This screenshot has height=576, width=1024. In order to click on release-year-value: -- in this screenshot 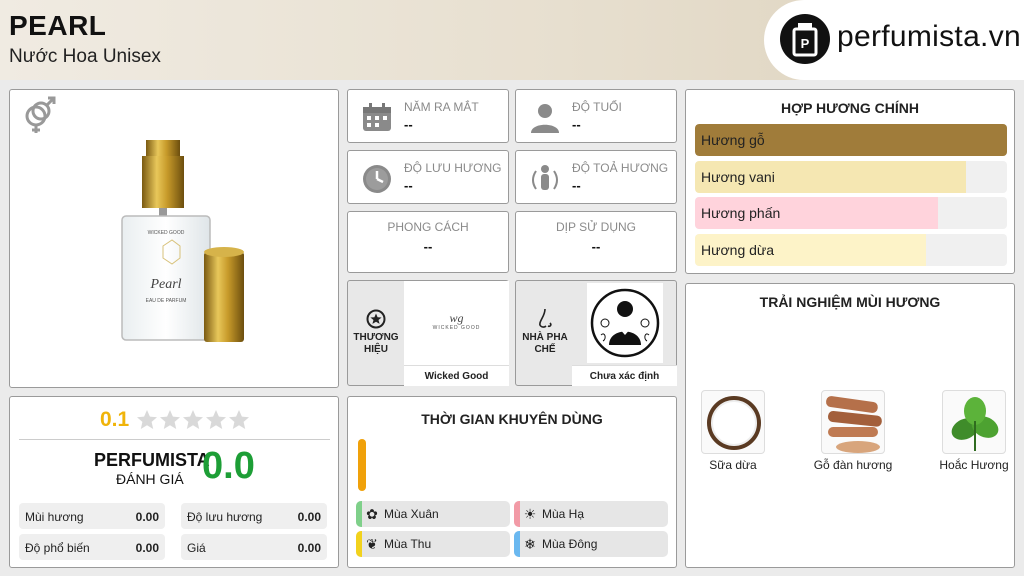, I will do `click(408, 124)`.